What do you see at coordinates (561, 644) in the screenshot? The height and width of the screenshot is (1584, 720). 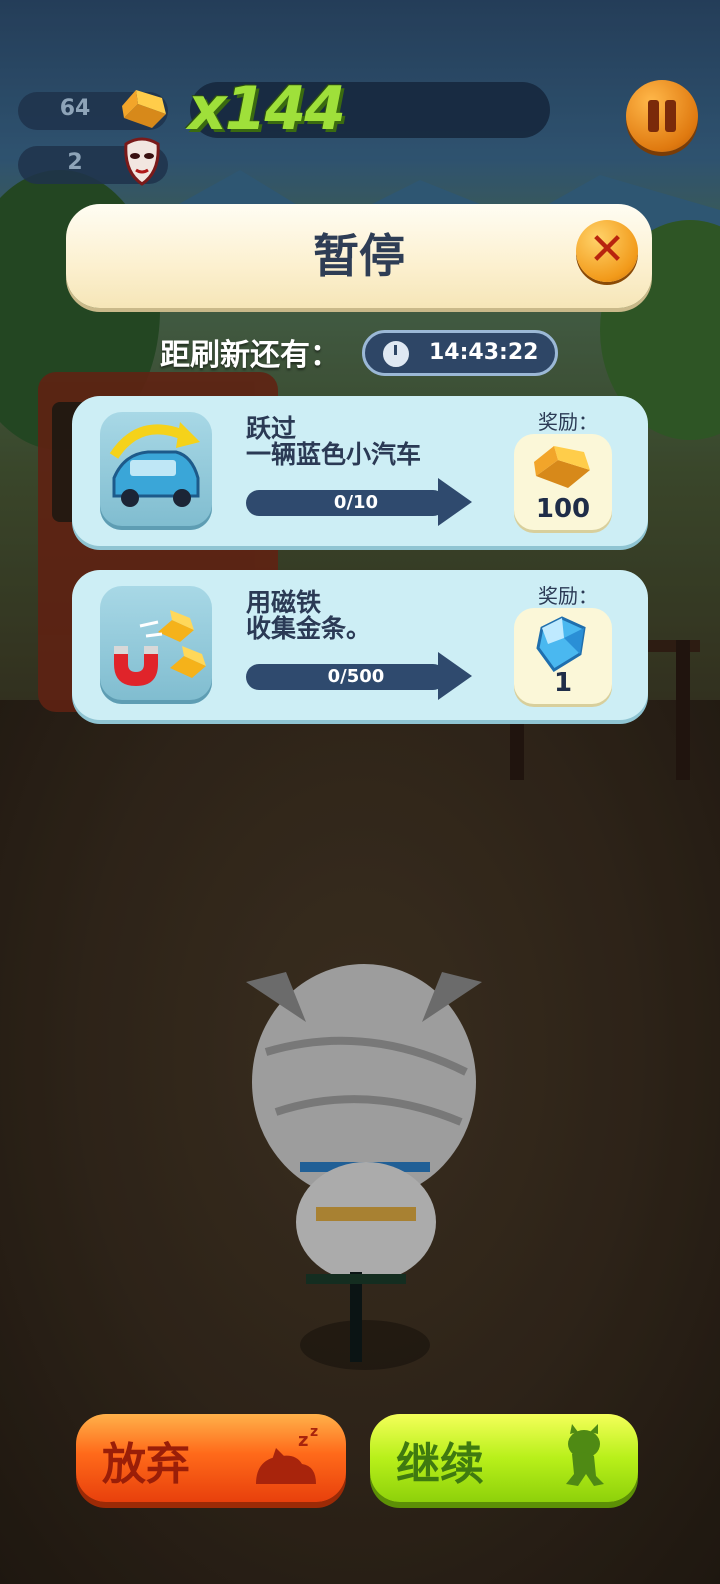 I see `diamond-icon` at bounding box center [561, 644].